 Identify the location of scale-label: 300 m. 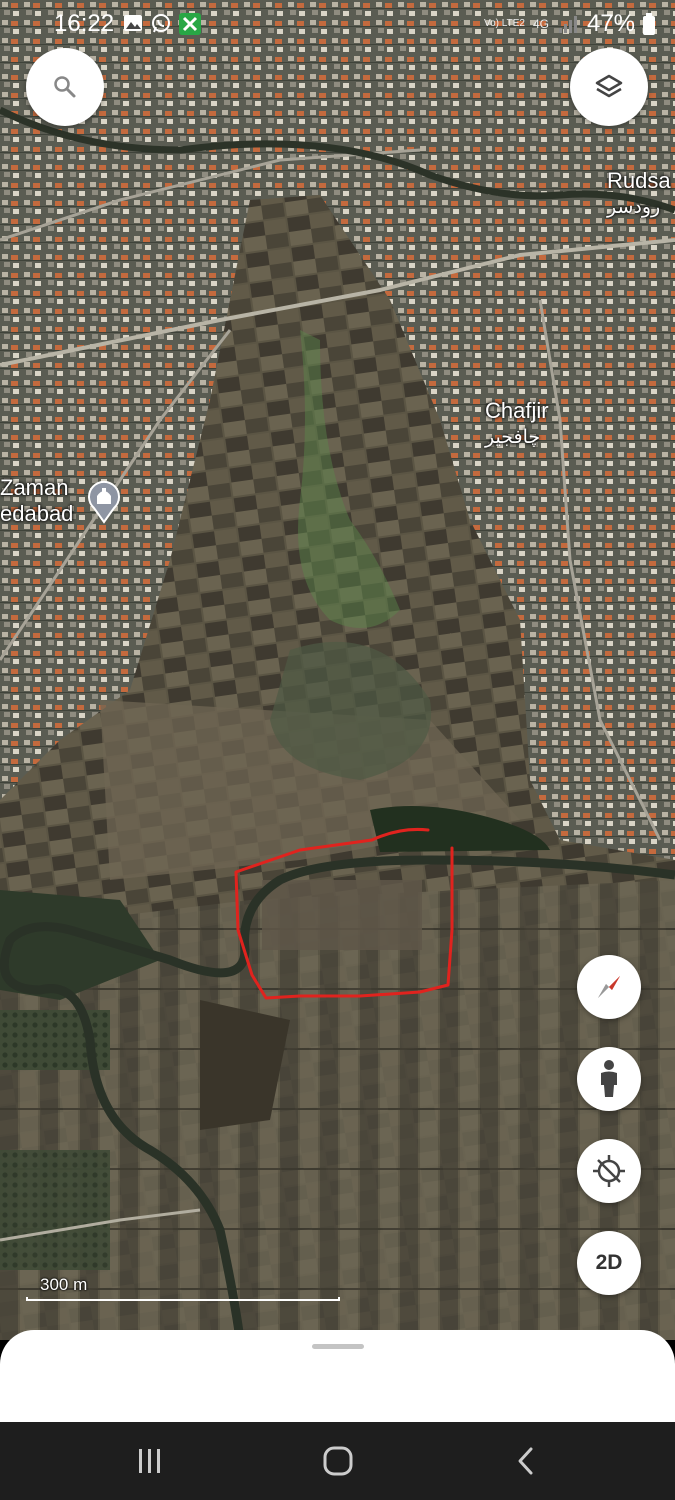
(64, 1284).